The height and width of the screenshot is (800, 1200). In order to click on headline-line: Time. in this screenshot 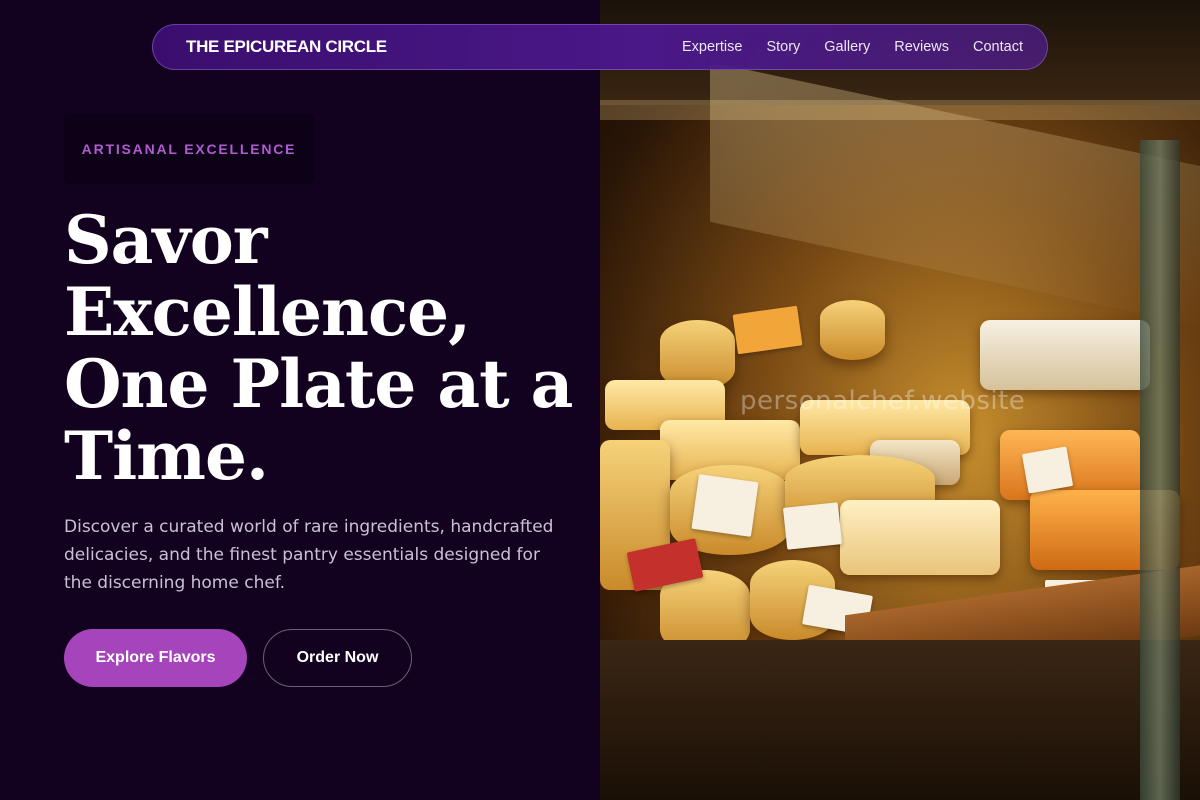, I will do `click(166, 456)`.